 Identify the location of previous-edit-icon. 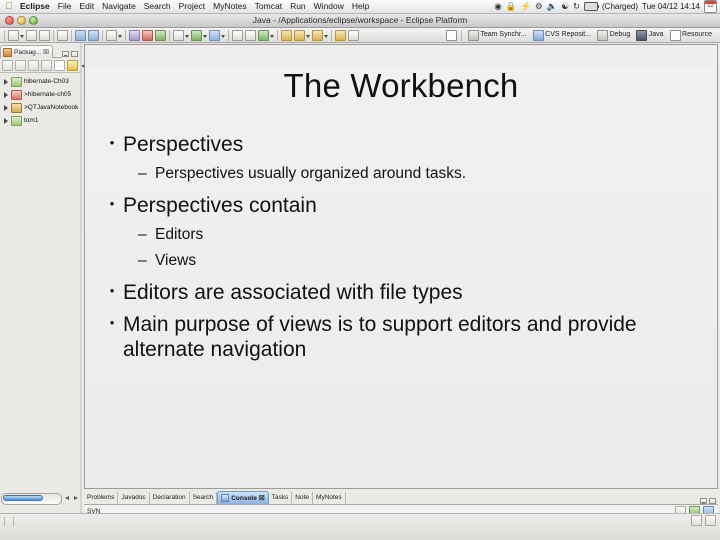
(317, 35).